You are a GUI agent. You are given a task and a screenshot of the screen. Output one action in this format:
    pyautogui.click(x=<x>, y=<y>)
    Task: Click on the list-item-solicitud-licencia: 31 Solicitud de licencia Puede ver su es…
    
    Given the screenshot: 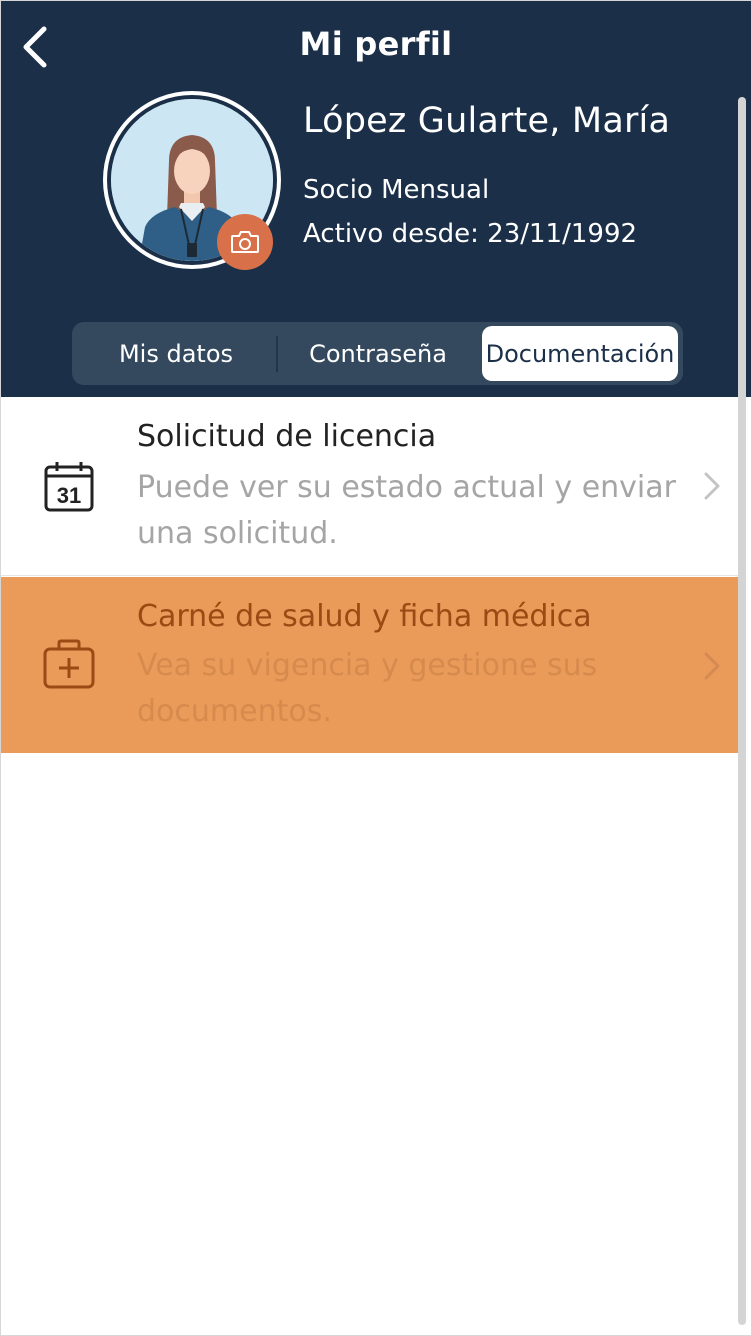 What is the action you would take?
    pyautogui.click(x=370, y=486)
    